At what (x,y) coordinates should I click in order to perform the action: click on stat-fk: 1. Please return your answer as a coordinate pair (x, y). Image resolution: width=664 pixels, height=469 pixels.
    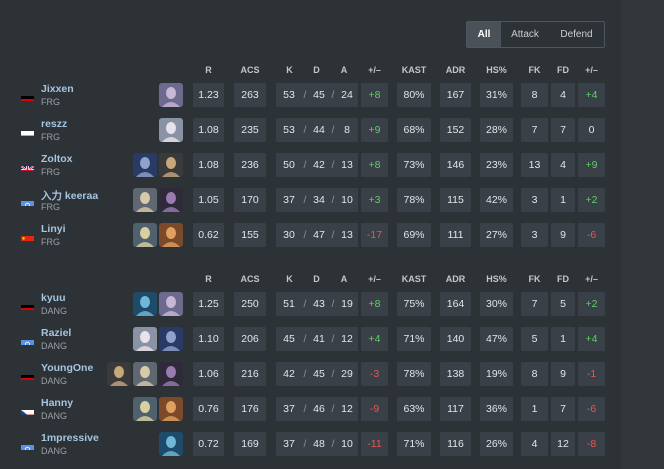
    Looking at the image, I should click on (534, 409).